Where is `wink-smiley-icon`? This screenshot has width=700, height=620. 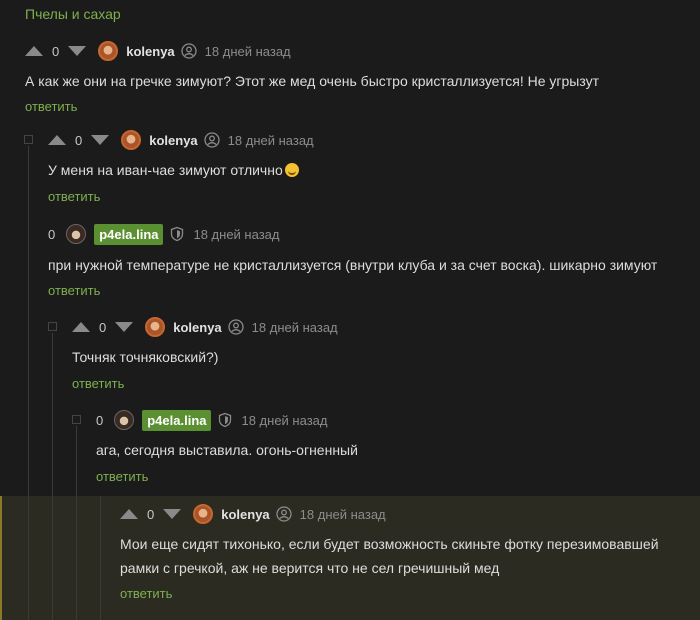
wink-smiley-icon is located at coordinates (291, 170).